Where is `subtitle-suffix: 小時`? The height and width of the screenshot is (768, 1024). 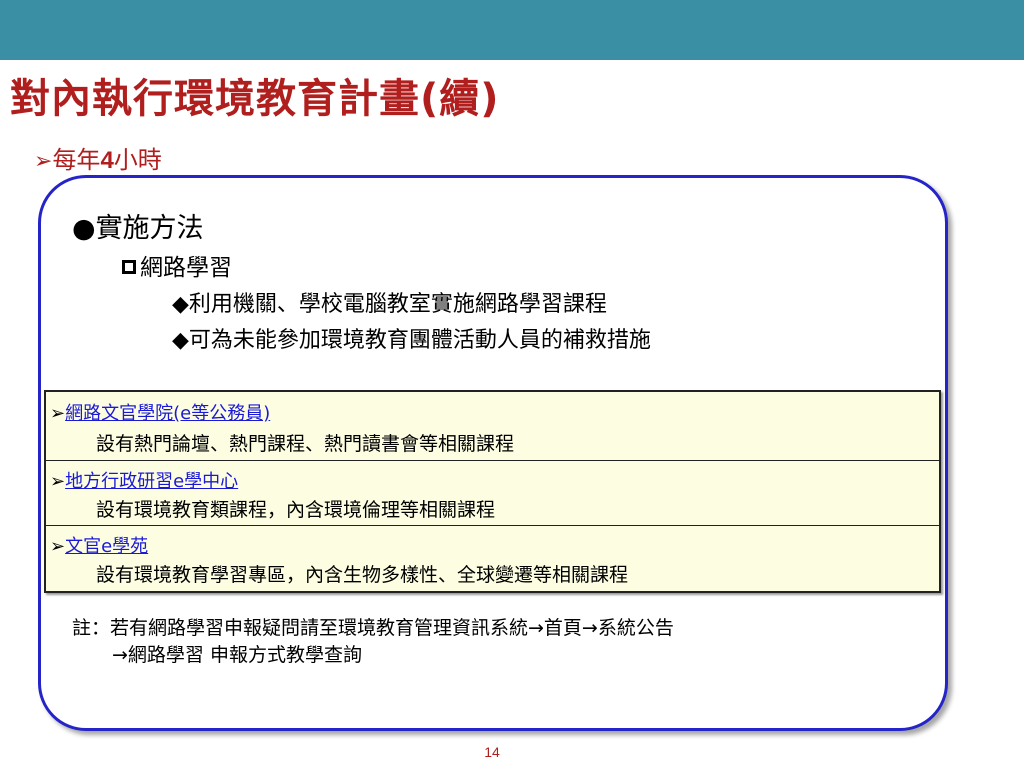
subtitle-suffix: 小時 is located at coordinates (137, 160).